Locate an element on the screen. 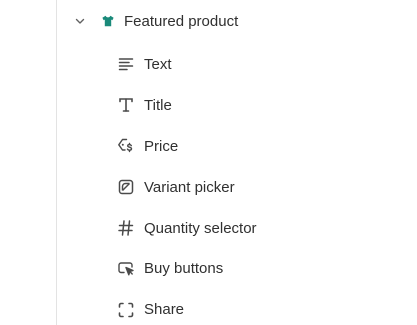 The height and width of the screenshot is (325, 417). block-label: Buy buttons is located at coordinates (184, 269).